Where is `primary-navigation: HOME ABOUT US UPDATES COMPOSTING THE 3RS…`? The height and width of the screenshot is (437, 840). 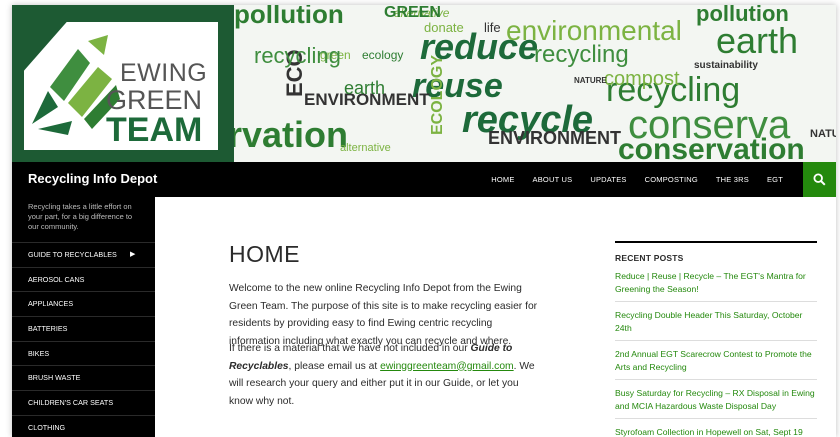 primary-navigation: HOME ABOUT US UPDATES COMPOSTING THE 3RS… is located at coordinates (637, 179).